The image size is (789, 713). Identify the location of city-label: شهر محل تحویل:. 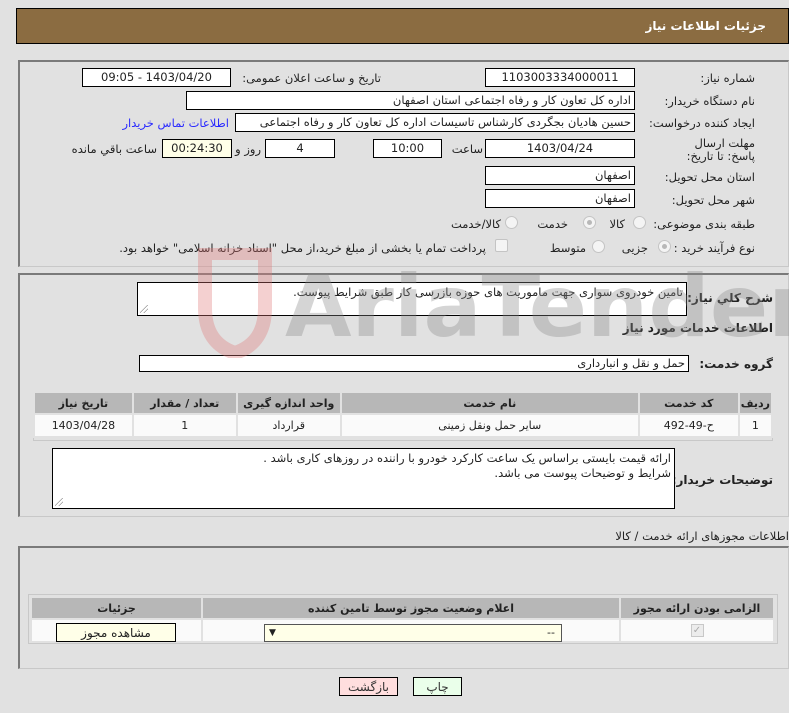
(713, 200).